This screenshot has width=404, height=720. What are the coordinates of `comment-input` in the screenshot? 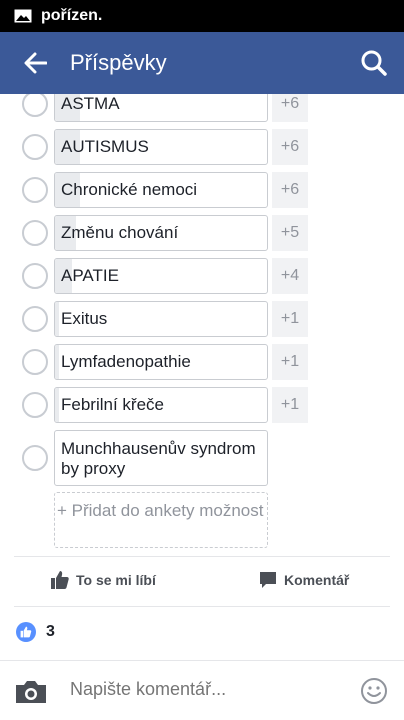 It's located at (205, 689).